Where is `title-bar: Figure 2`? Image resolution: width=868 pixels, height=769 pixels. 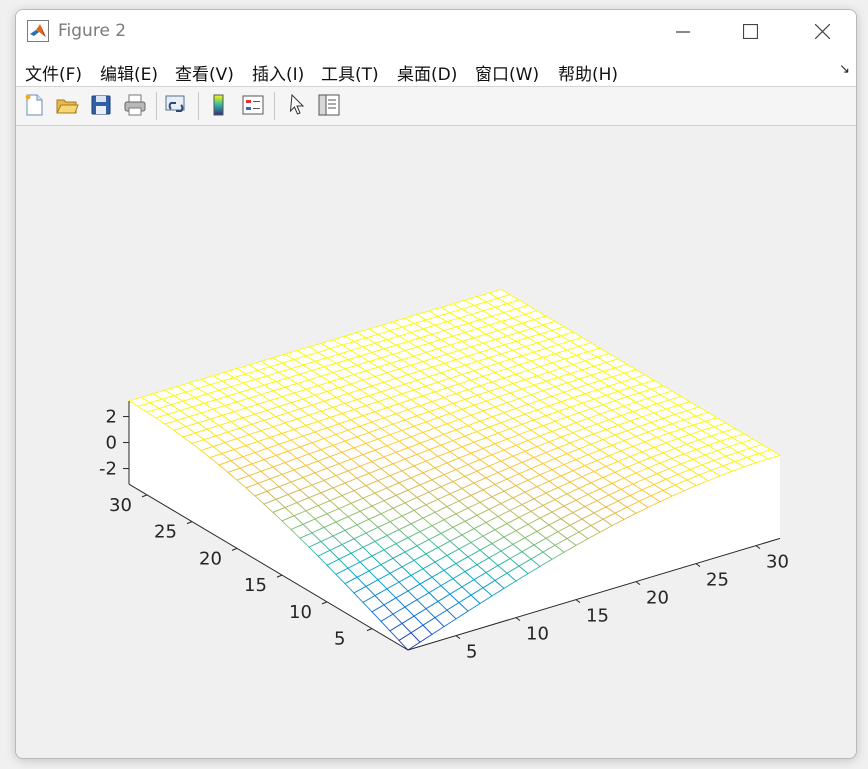
title-bar: Figure 2 is located at coordinates (436, 31).